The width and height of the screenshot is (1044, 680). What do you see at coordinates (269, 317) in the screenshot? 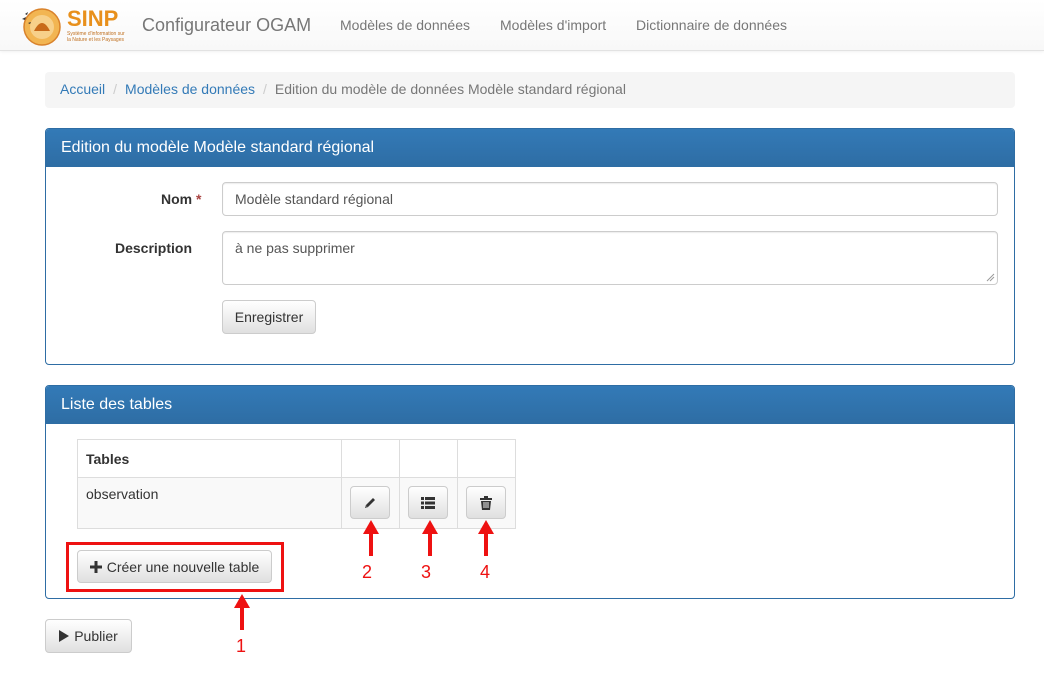
I see `save-button: Enregistrer` at bounding box center [269, 317].